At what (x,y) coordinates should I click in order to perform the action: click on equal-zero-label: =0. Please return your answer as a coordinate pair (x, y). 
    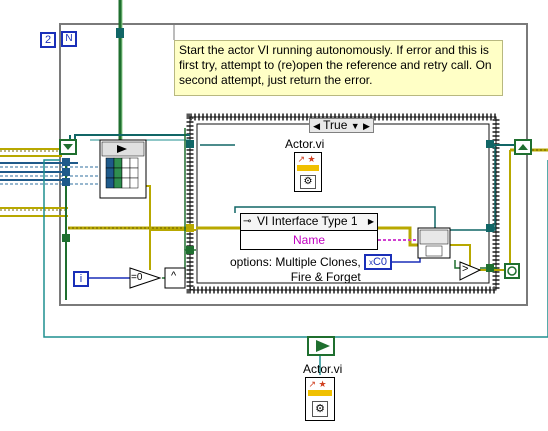
    Looking at the image, I should click on (137, 277).